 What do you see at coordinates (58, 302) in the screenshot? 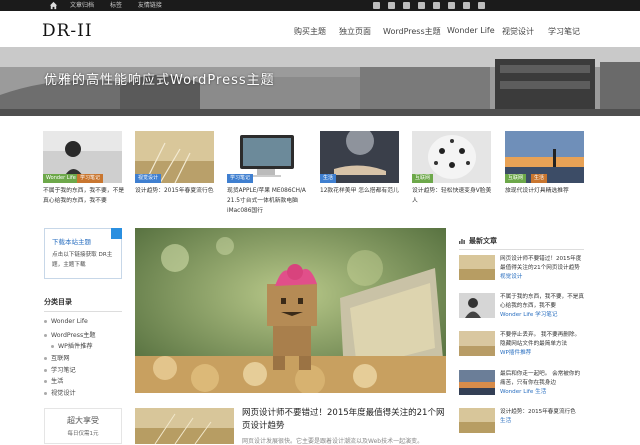
I see `categories-heading: 分类目录` at bounding box center [58, 302].